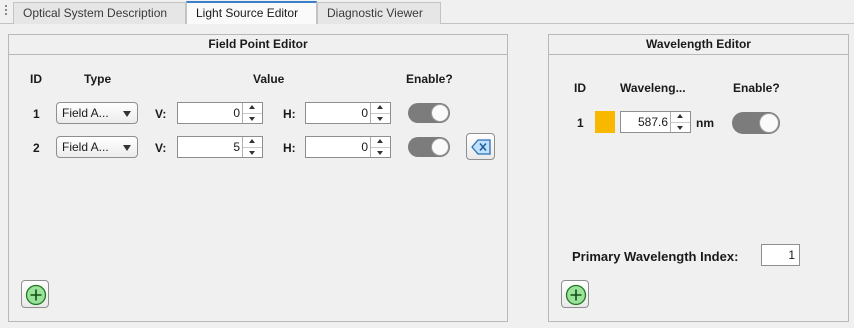 This screenshot has height=328, width=854. What do you see at coordinates (236, 113) in the screenshot?
I see `v-value: 0` at bounding box center [236, 113].